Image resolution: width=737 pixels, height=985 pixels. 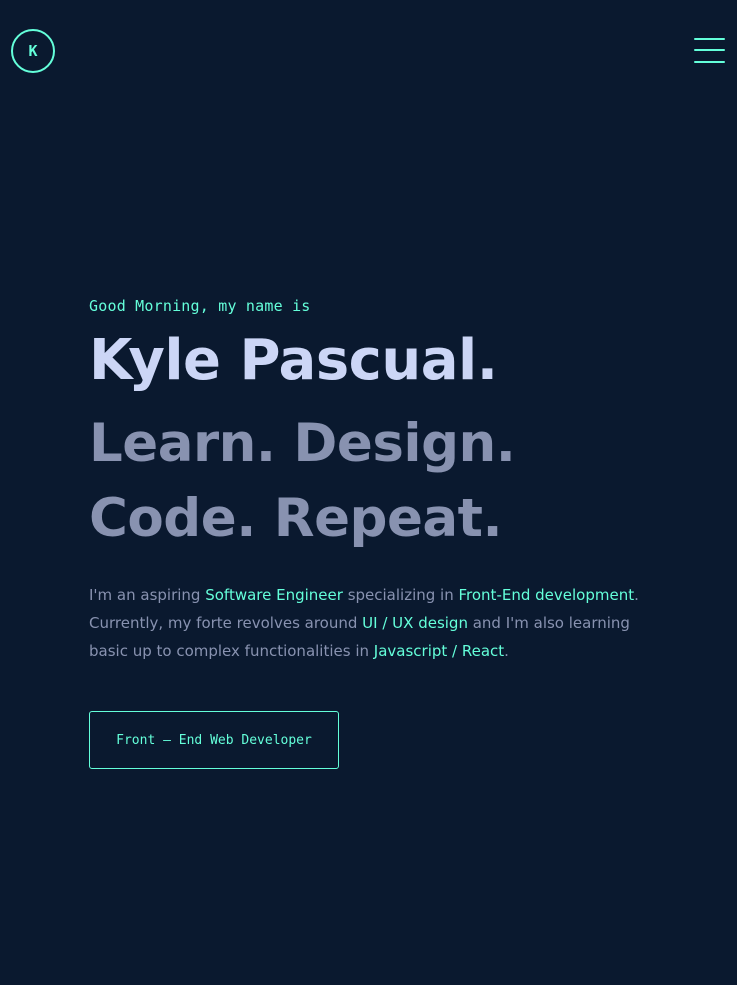 I want to click on hero-tagline: Learn. Design. Code. Repeat., so click(x=369, y=481).